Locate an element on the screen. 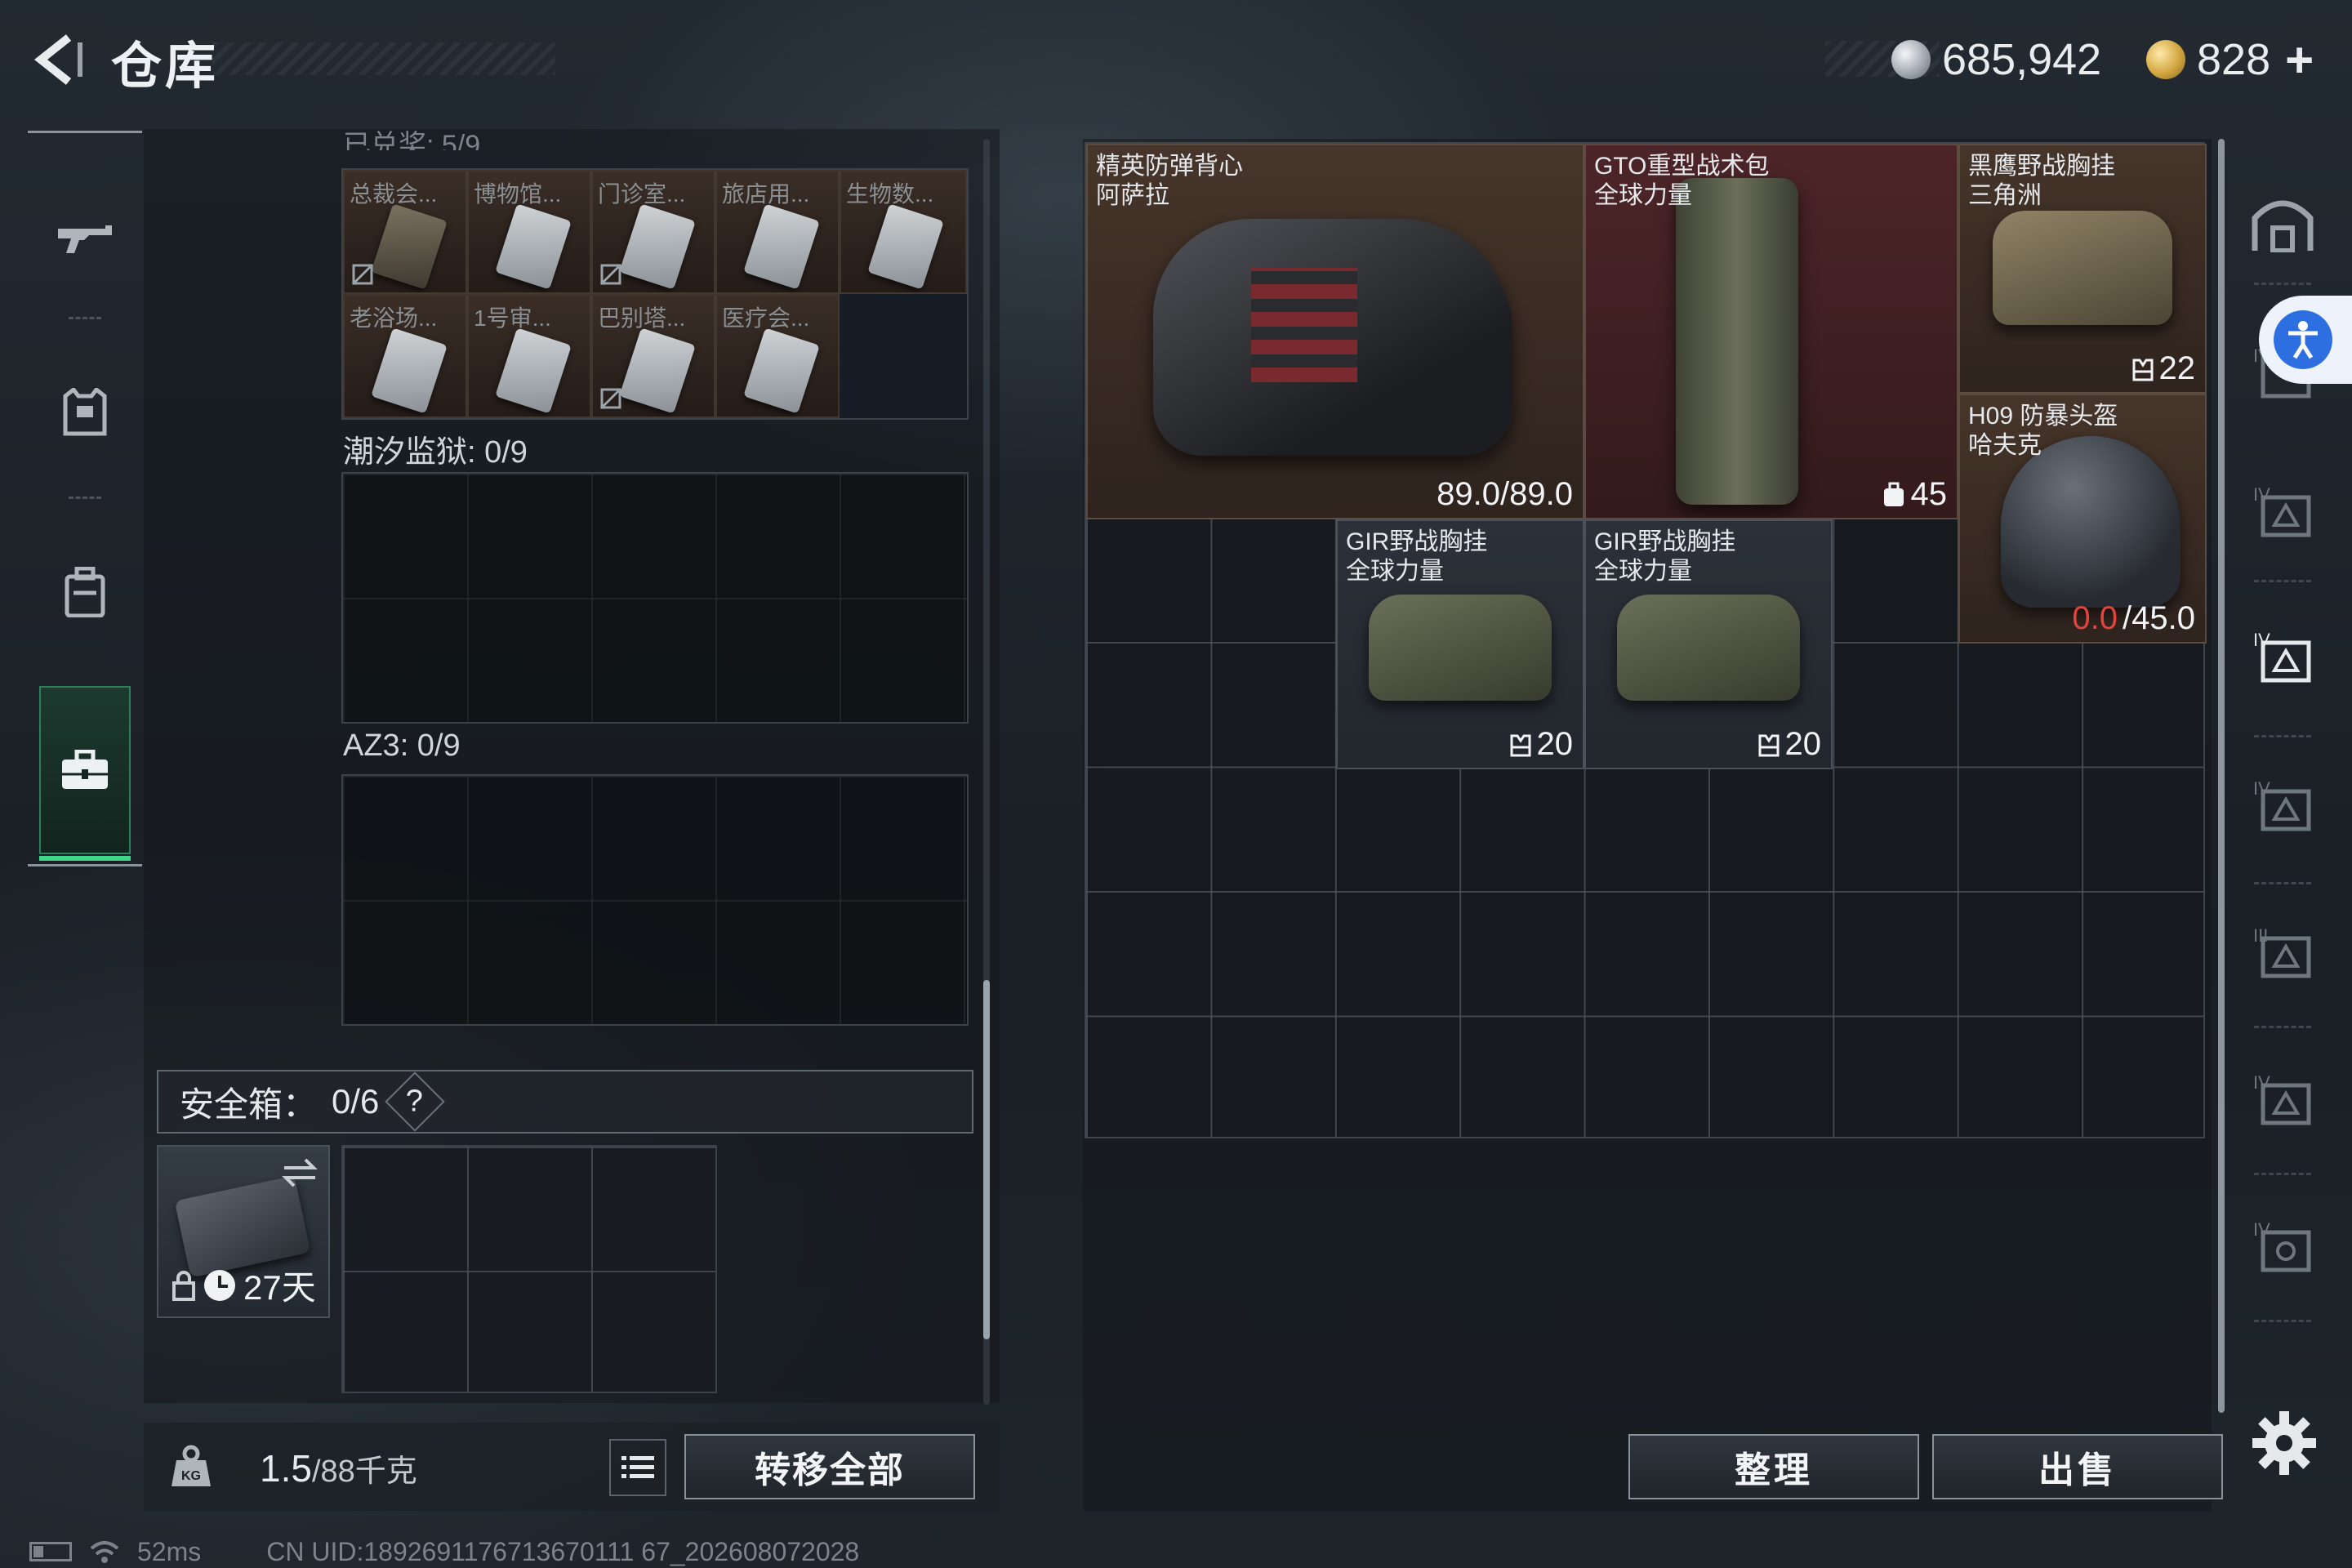  top-bar: 仓库 685,942 828 + is located at coordinates (1176, 61).